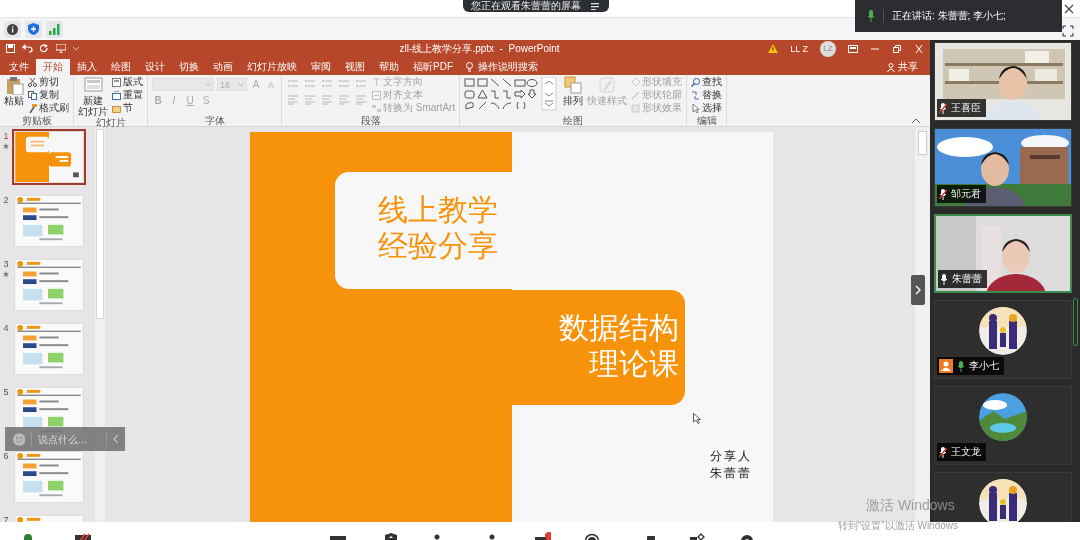 The height and width of the screenshot is (540, 1080). I want to click on ribbon-tab: 审阅, so click(321, 67).